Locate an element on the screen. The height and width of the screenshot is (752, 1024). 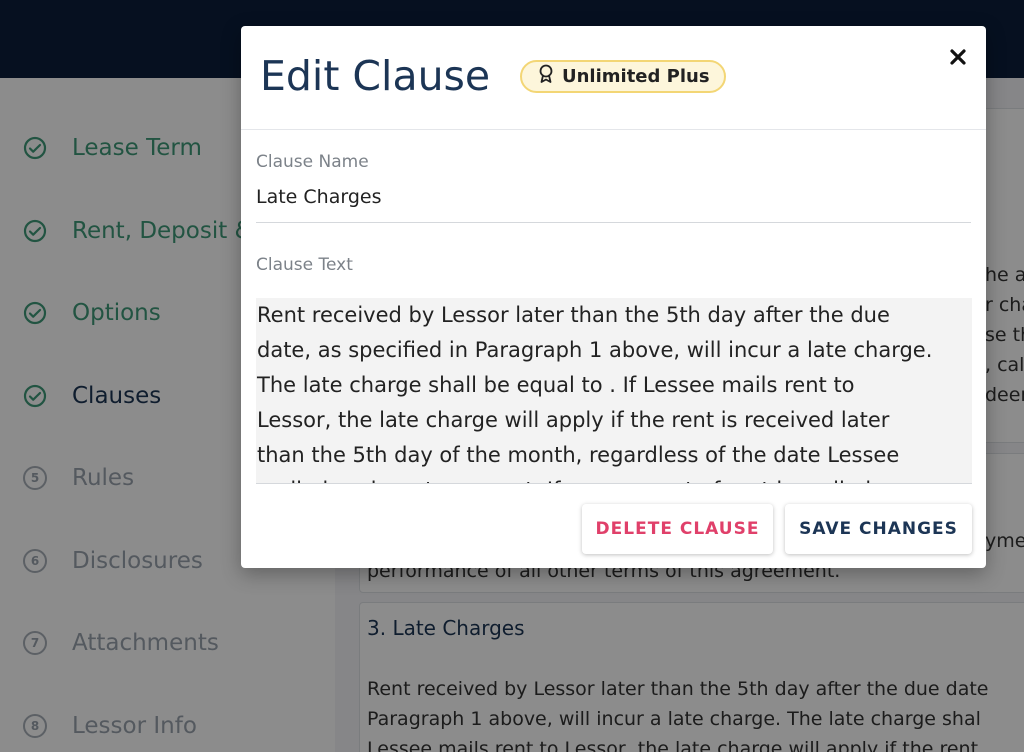
plan-badge: Unlimited Plus is located at coordinates (623, 76).